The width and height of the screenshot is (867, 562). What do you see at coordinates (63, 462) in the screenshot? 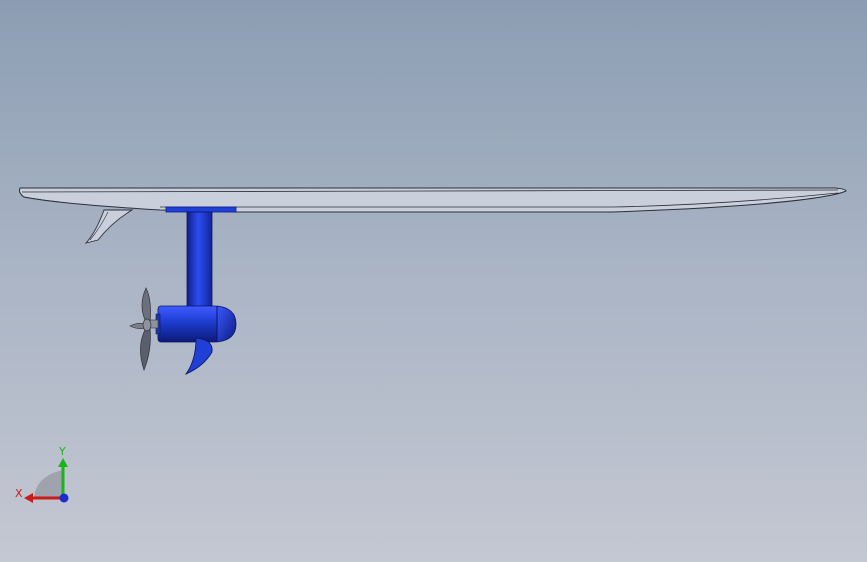
I see `triad-y-arrowhead` at bounding box center [63, 462].